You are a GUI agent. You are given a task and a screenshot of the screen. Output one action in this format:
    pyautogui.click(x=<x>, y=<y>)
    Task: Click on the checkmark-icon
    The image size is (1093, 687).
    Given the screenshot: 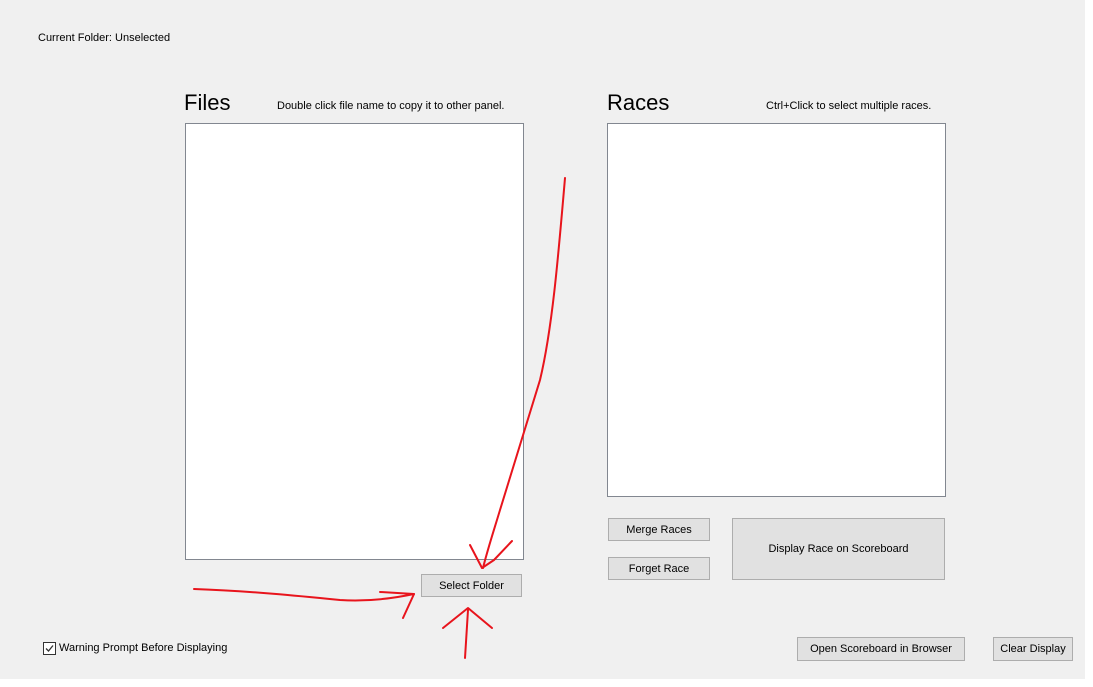 What is the action you would take?
    pyautogui.click(x=49, y=648)
    